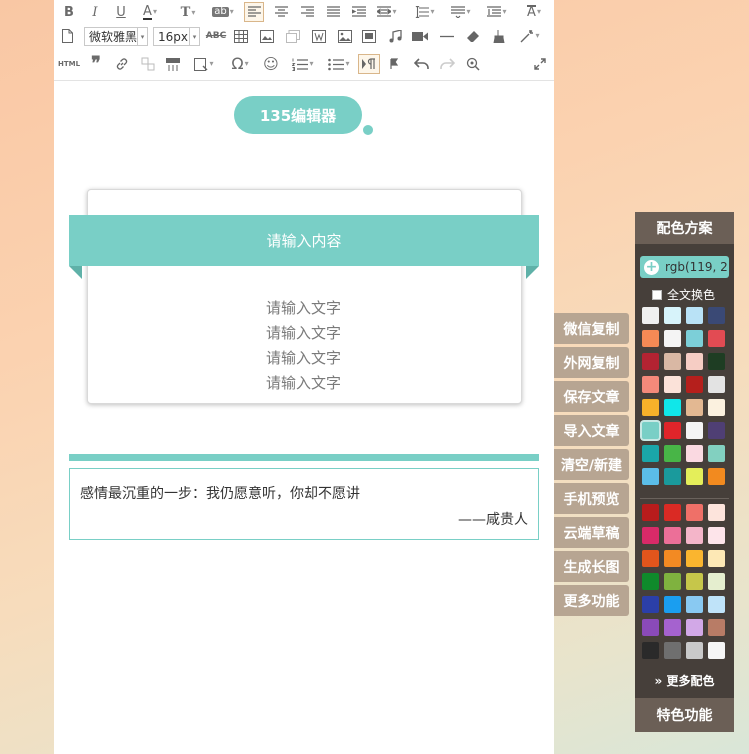 The image size is (749, 754). Describe the element at coordinates (369, 36) in the screenshot. I see `gallery-icon` at that location.